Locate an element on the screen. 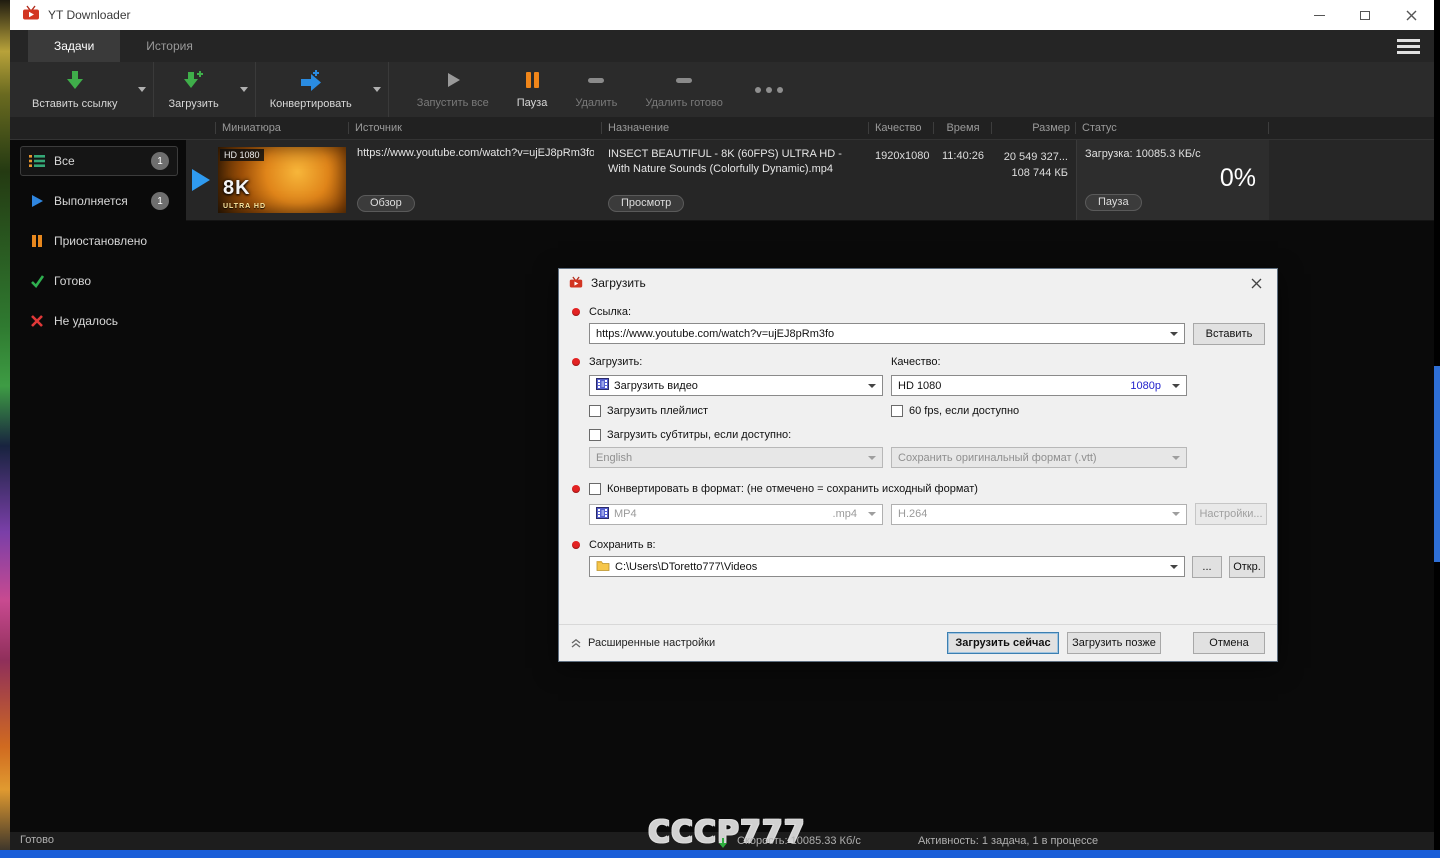  size-kb: 108 744 КБ is located at coordinates (1039, 172).